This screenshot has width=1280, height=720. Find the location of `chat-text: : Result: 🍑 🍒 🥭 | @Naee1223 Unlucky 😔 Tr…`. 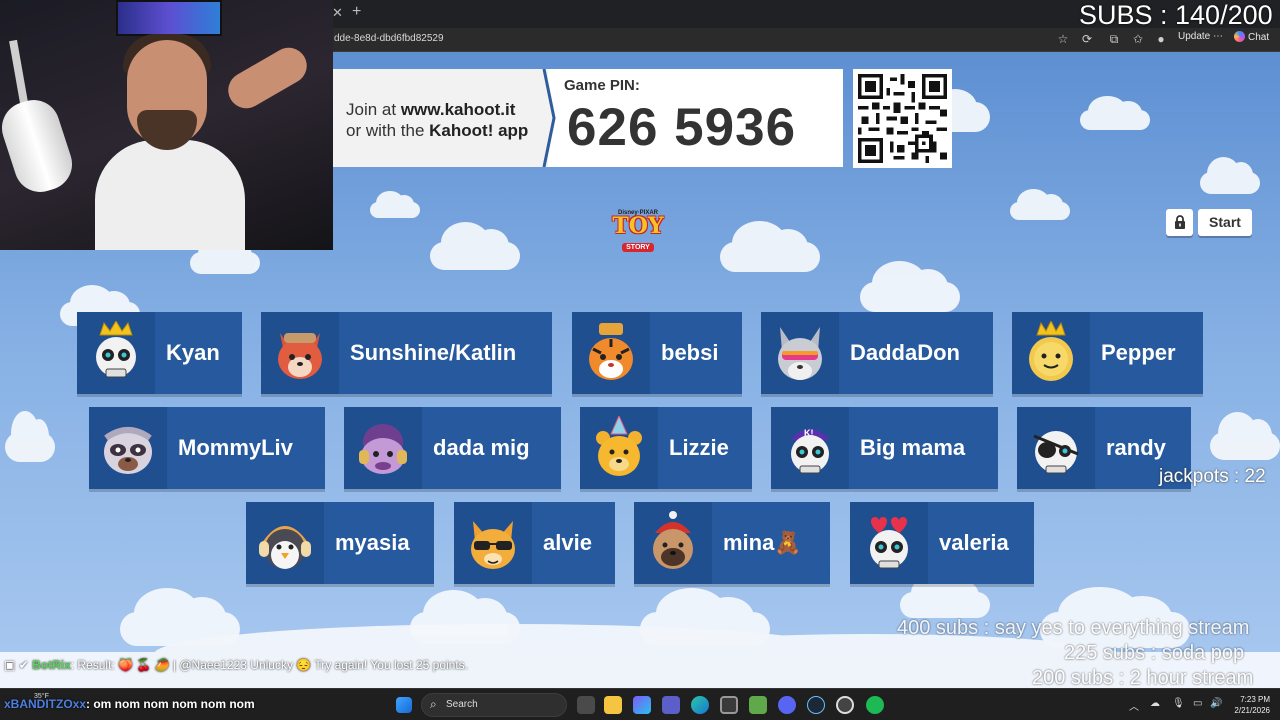

chat-text: : Result: 🍑 🍒 🥭 | @Naee1223 Unlucky 😔 Tr… is located at coordinates (269, 665).